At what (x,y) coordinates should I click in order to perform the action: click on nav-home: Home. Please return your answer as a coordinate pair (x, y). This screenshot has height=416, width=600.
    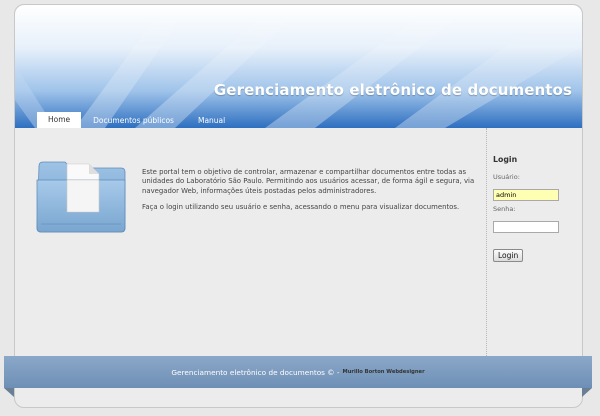
    Looking at the image, I should click on (59, 120).